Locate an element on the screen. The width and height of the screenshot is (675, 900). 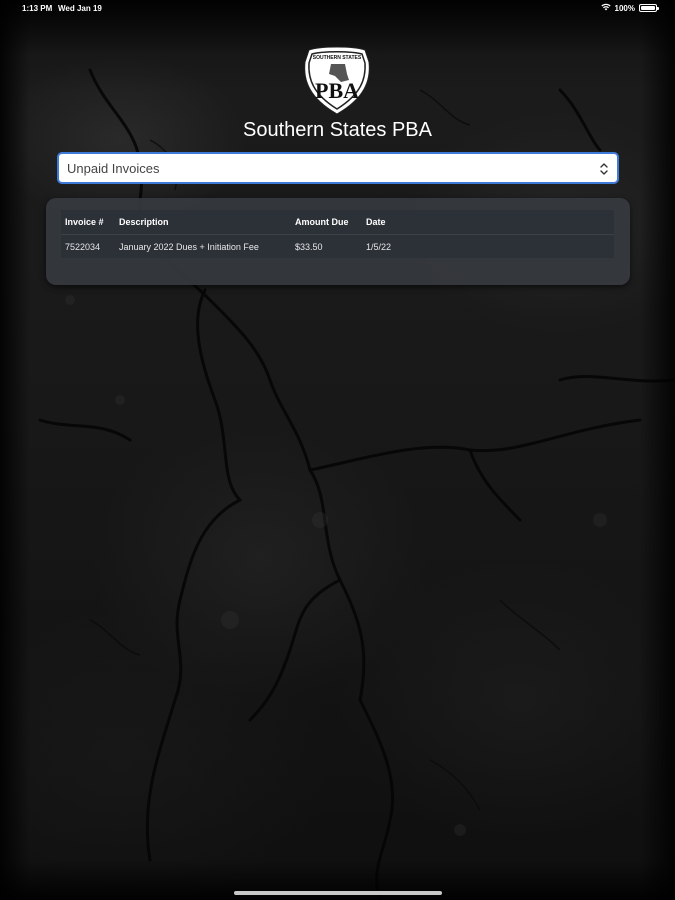
wifi-icon is located at coordinates (605, 8).